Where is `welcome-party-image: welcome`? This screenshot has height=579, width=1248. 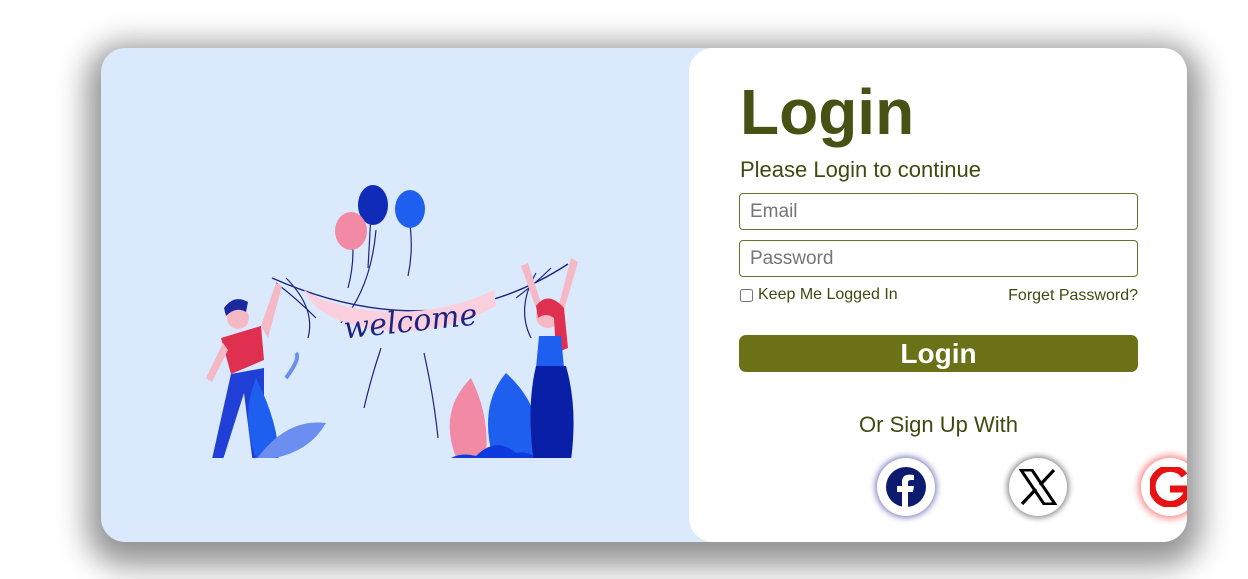 welcome-party-image: welcome is located at coordinates (392, 321).